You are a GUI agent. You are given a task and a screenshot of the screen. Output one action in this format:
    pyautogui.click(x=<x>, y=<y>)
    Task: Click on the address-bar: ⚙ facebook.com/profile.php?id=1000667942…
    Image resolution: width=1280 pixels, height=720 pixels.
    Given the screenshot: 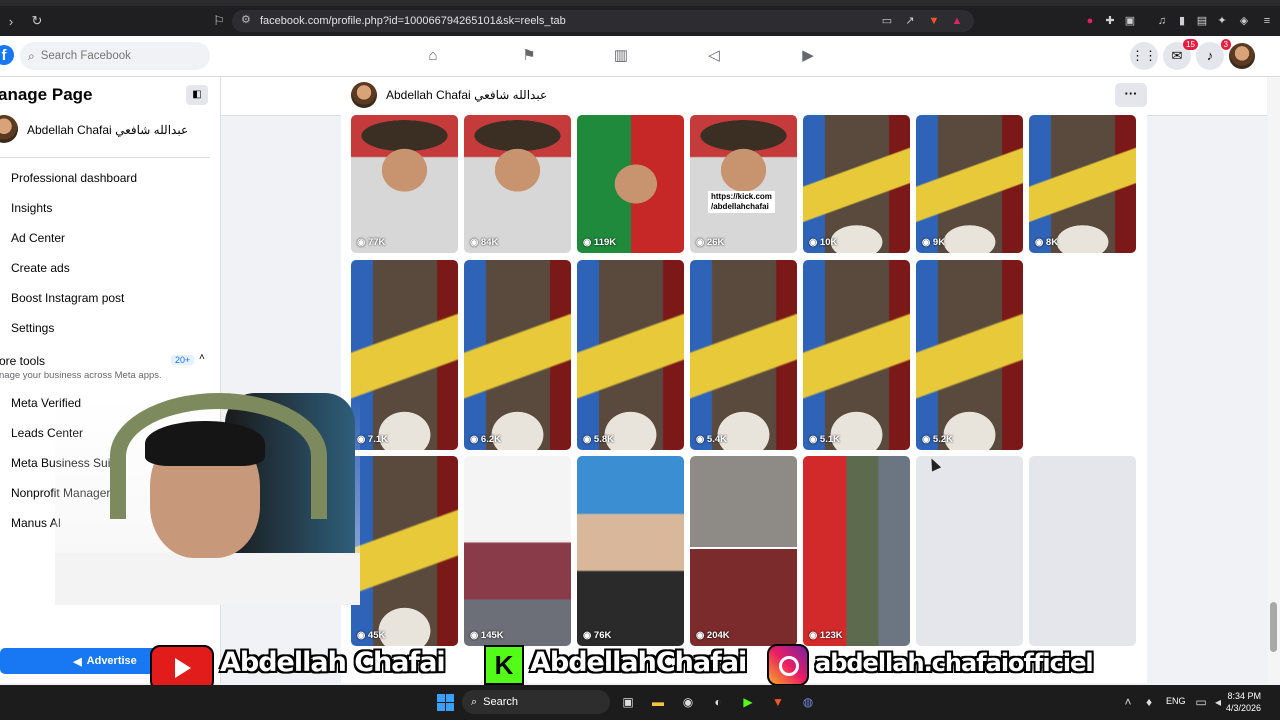 What is the action you would take?
    pyautogui.click(x=603, y=21)
    